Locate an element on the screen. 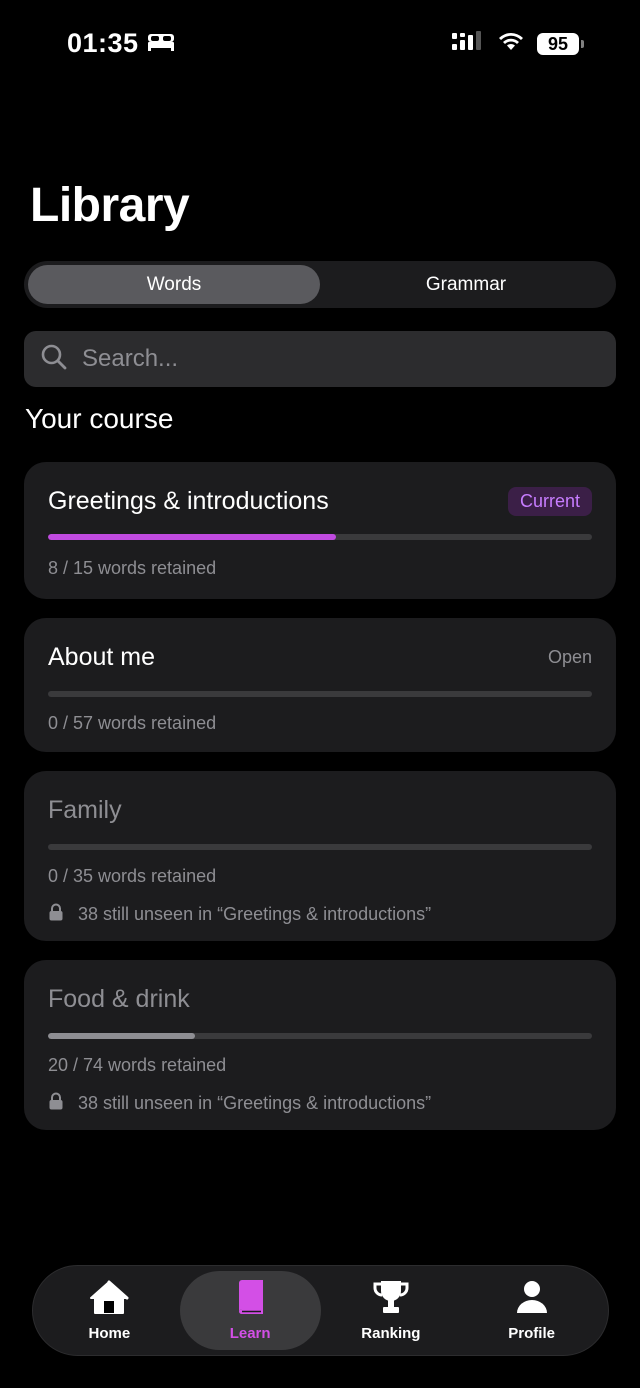  segment-words: Words is located at coordinates (174, 284).